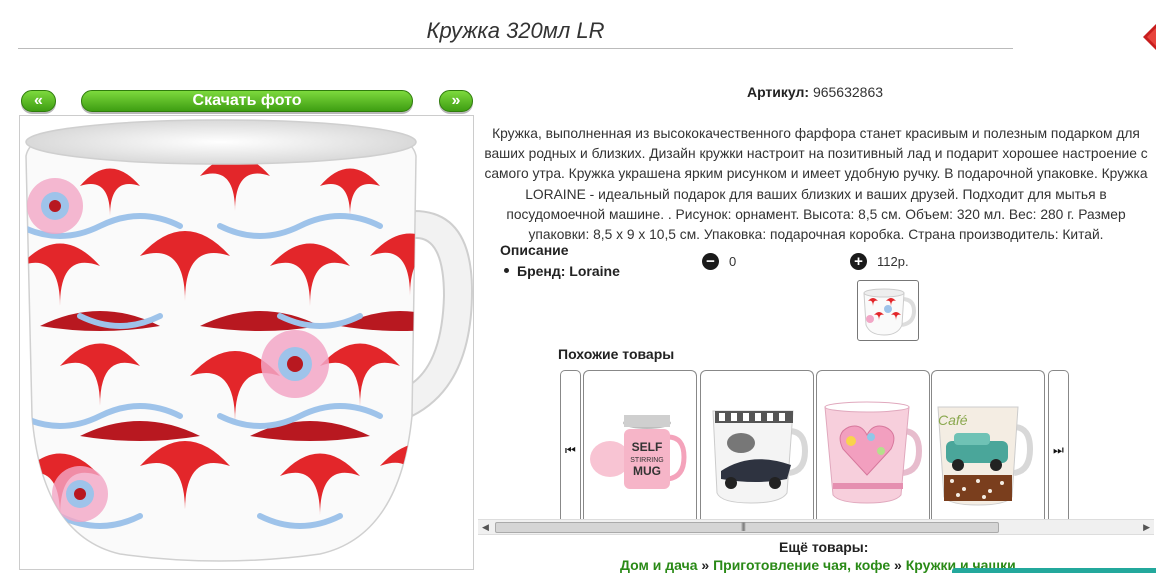 This screenshot has height=573, width=1156. Describe the element at coordinates (506, 270) in the screenshot. I see `bullet-icon` at that location.